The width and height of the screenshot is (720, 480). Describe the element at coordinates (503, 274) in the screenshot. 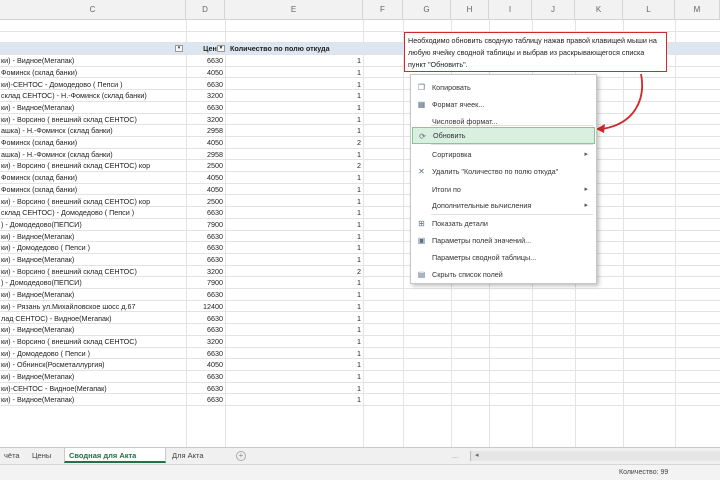

I see `menu-item-11: ▤ Скрыть список полей` at that location.